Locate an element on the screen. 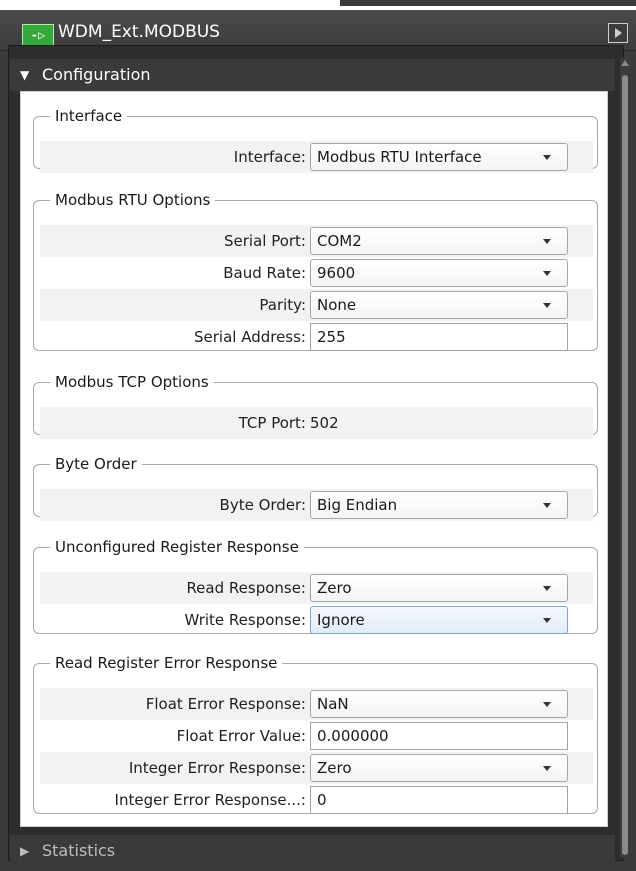 This screenshot has height=871, width=636. read-response-row: Read Response: Zero is located at coordinates (316, 588).